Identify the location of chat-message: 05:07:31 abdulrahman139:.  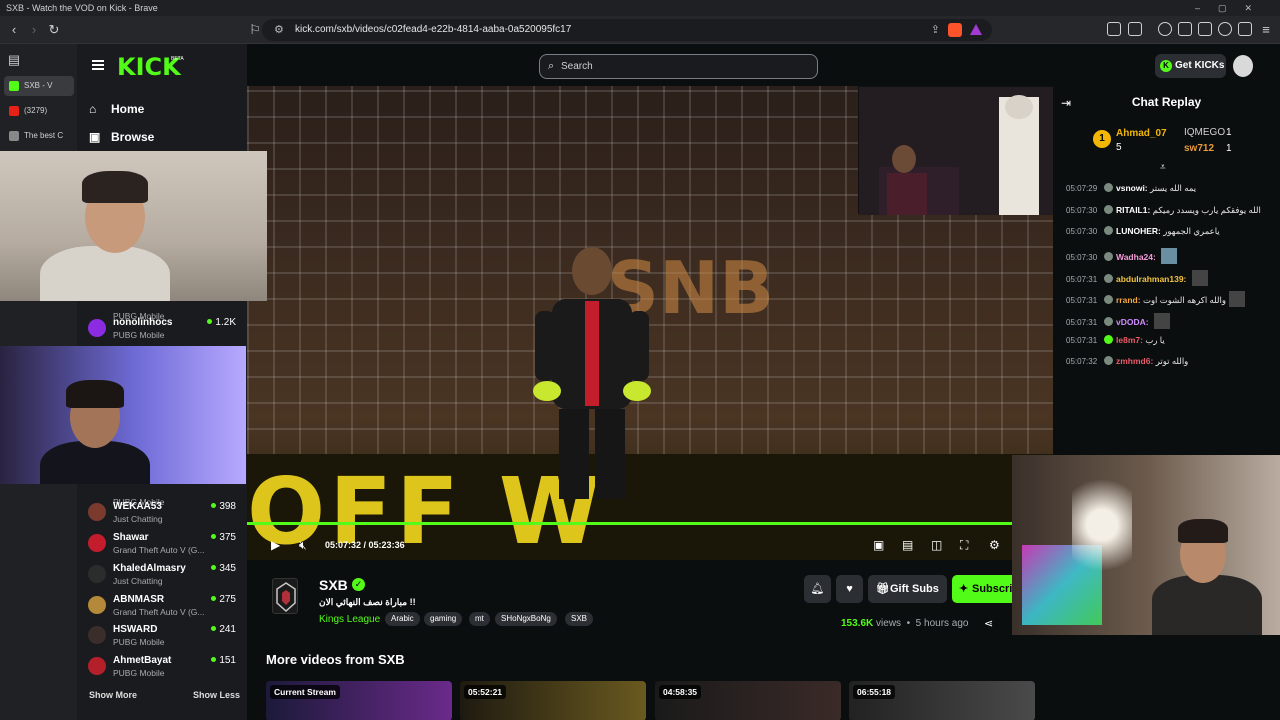
(1171, 280).